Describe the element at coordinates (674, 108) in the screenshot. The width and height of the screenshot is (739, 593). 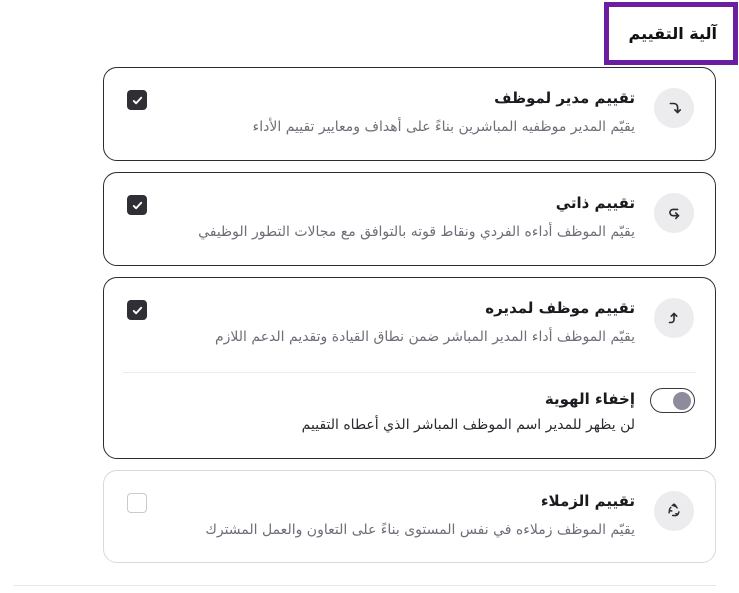
I see `arrow-turn-down-left-icon` at that location.